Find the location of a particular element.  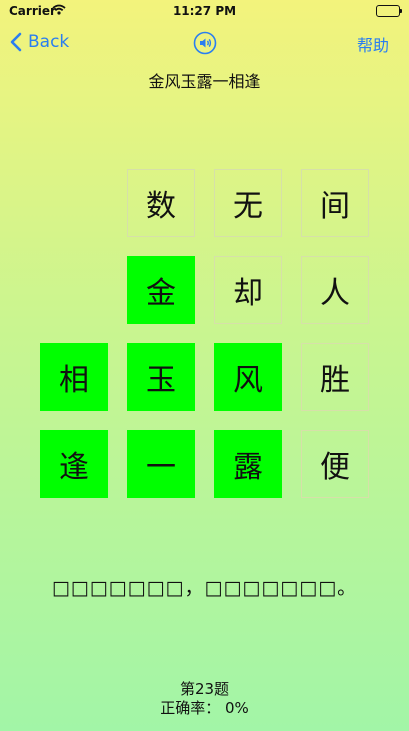

speaker-icon is located at coordinates (205, 43).